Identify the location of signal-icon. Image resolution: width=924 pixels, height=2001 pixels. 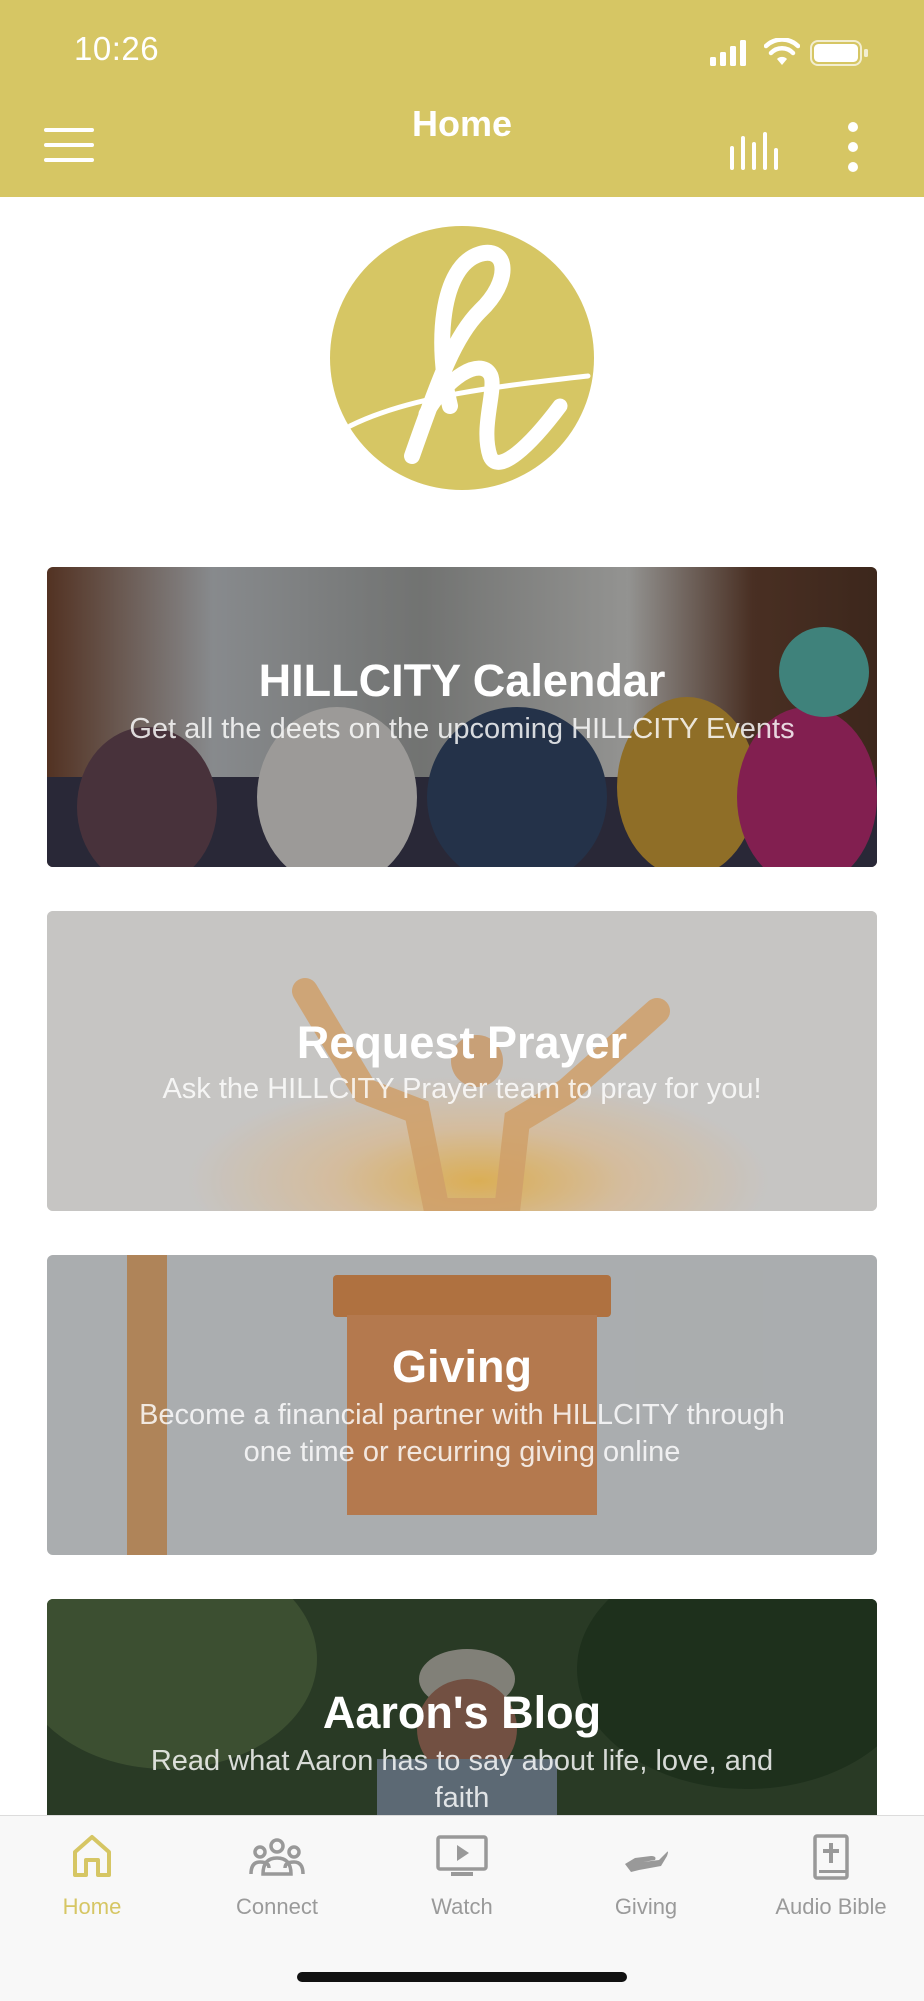
(728, 53).